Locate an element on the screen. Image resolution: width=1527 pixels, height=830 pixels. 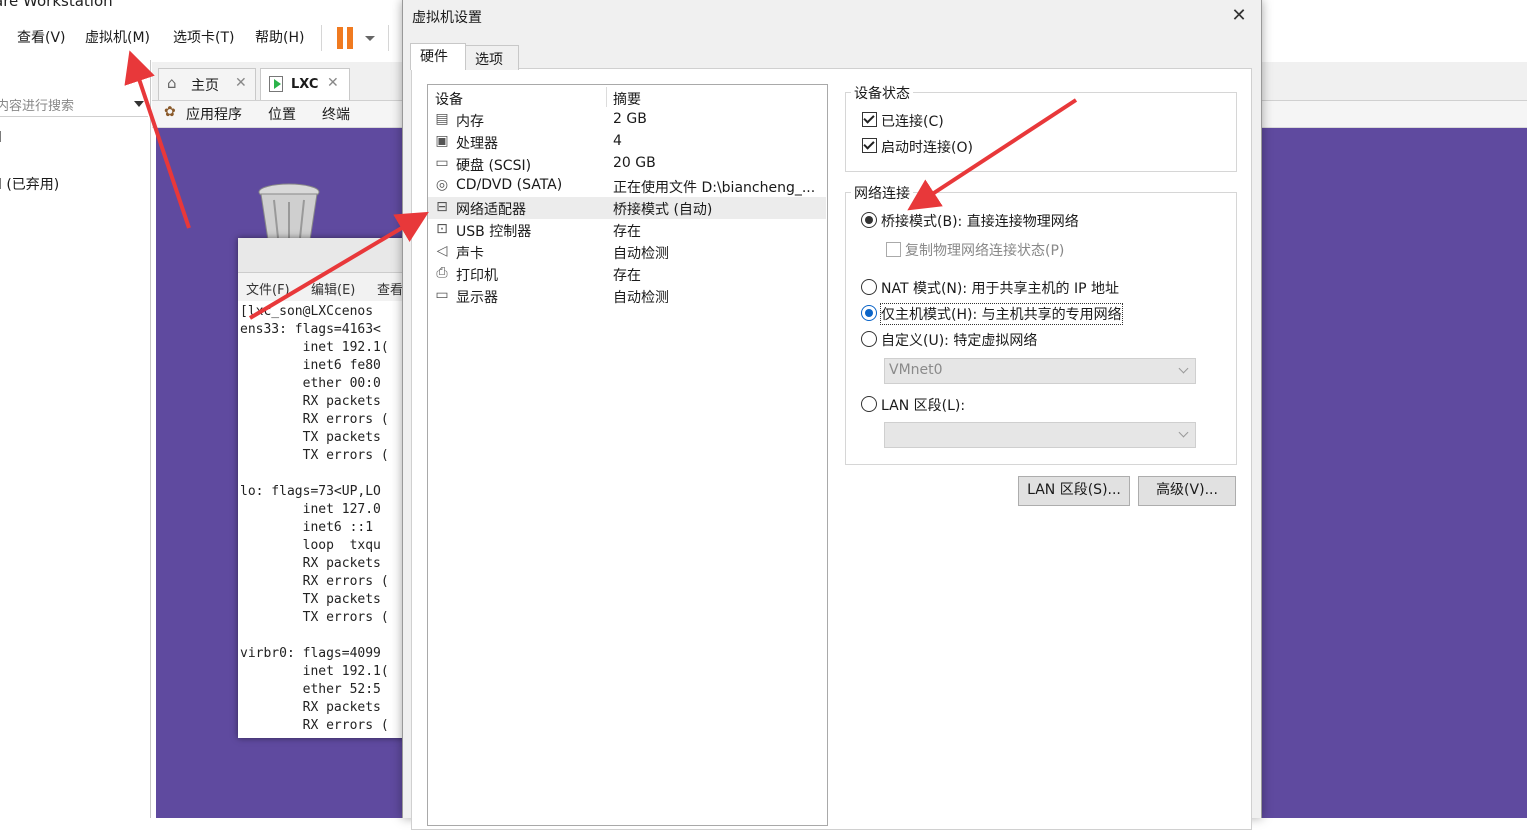
replicate-state-label: 复制物理网络连接状态(P) is located at coordinates (984, 250).